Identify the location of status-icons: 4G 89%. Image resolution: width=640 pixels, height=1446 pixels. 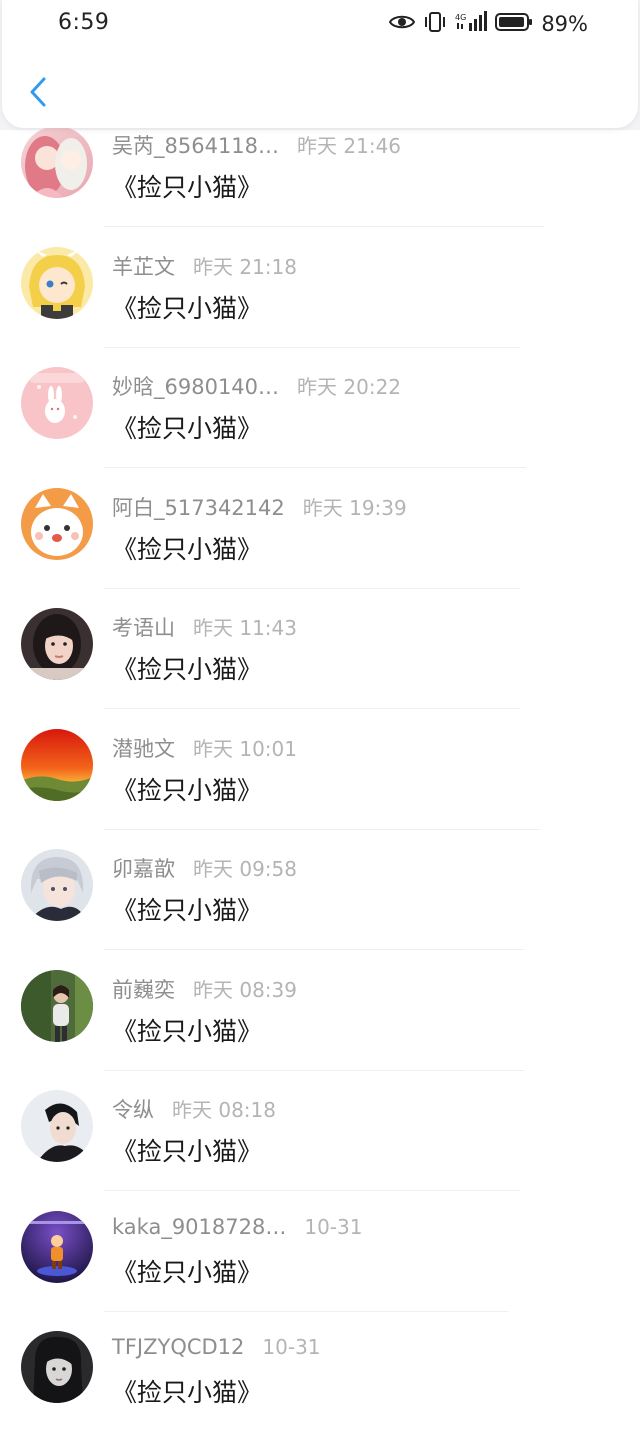
(488, 24).